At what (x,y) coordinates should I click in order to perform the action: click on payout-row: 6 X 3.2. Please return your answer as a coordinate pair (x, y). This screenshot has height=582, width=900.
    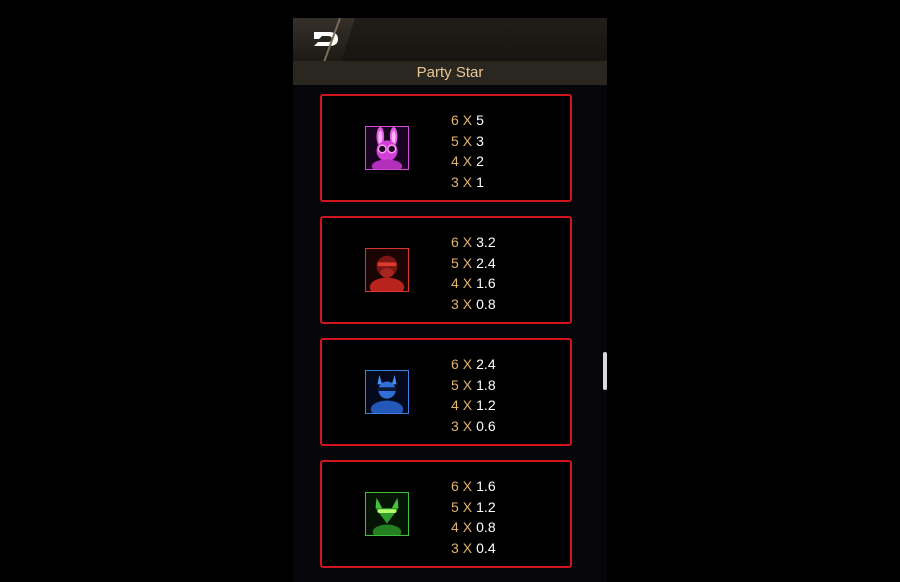
    Looking at the image, I should click on (473, 242).